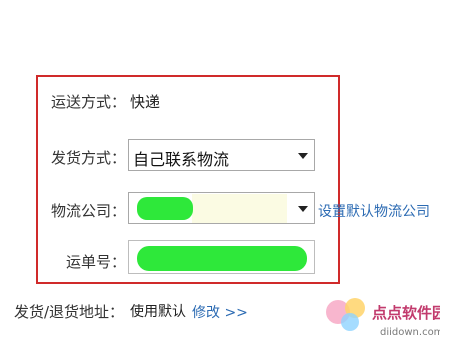 The width and height of the screenshot is (450, 350). I want to click on address-label: 发货/退货地址：, so click(69, 312).